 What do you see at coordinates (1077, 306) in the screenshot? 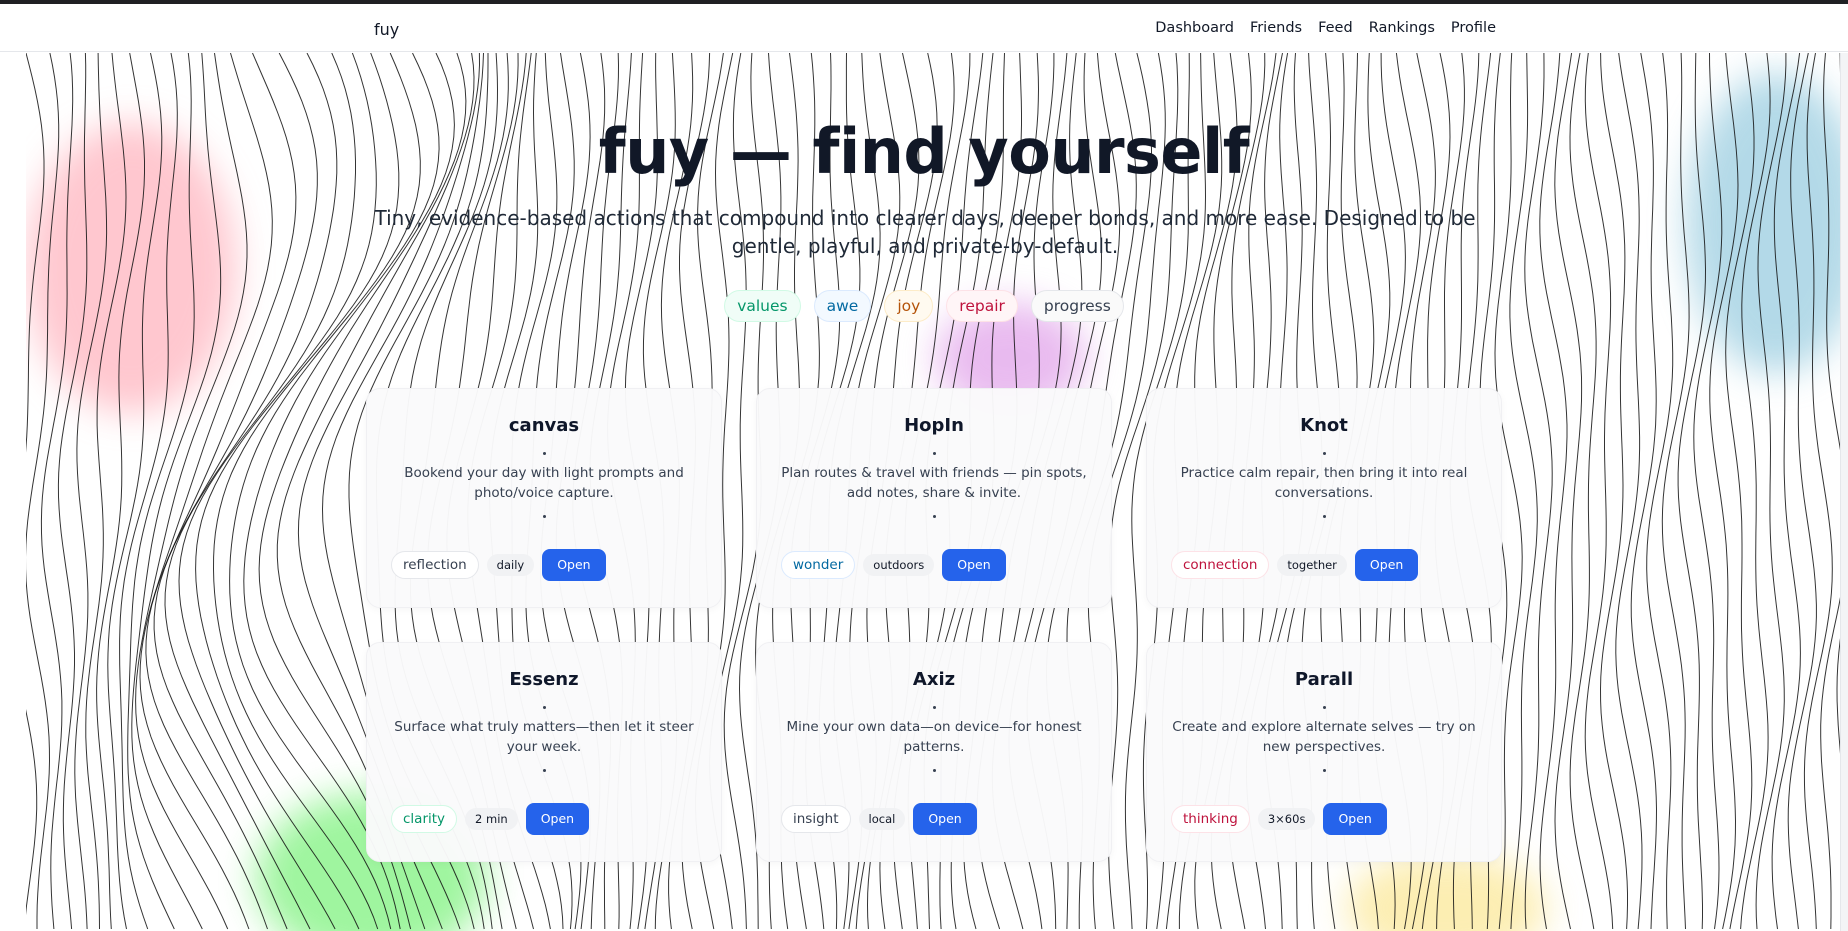
I see `tag-progress: progress` at bounding box center [1077, 306].